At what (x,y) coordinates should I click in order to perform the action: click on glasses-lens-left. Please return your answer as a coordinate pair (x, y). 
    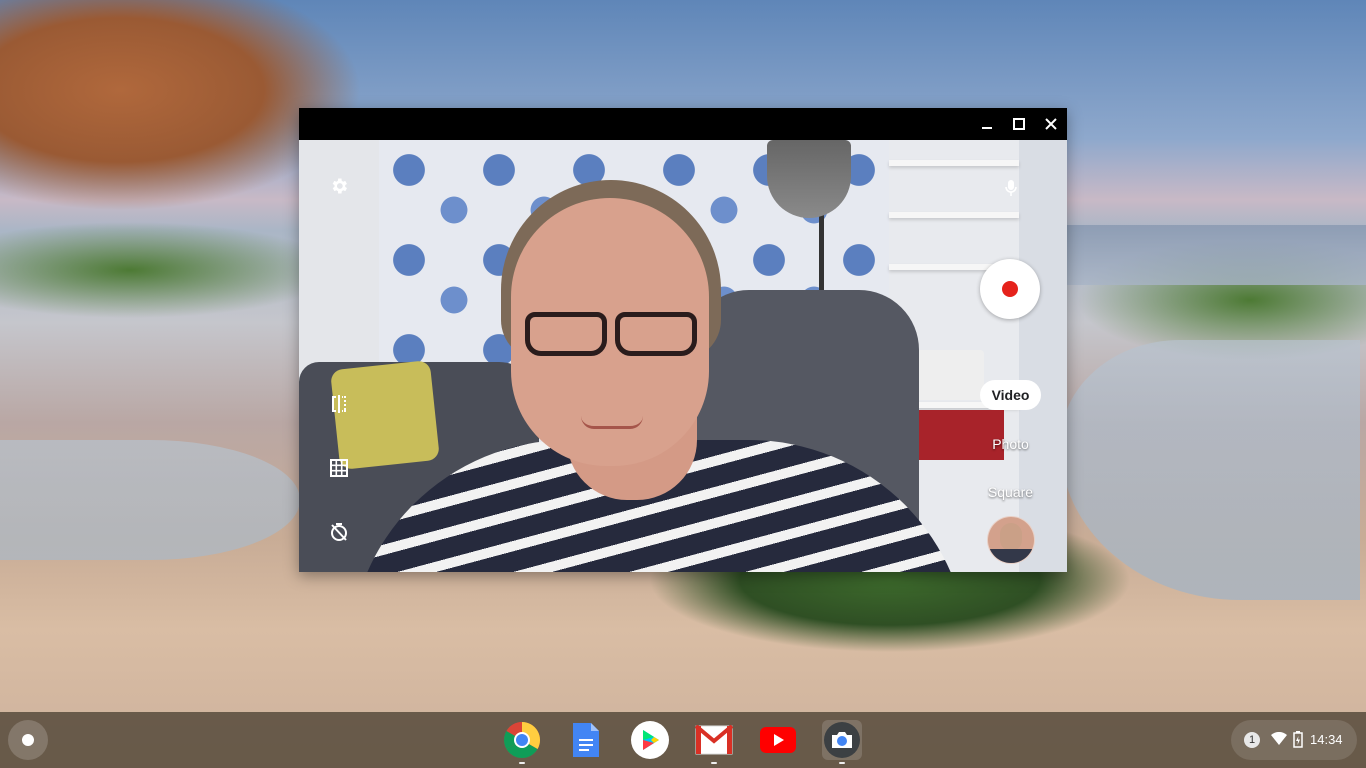
    Looking at the image, I should click on (566, 334).